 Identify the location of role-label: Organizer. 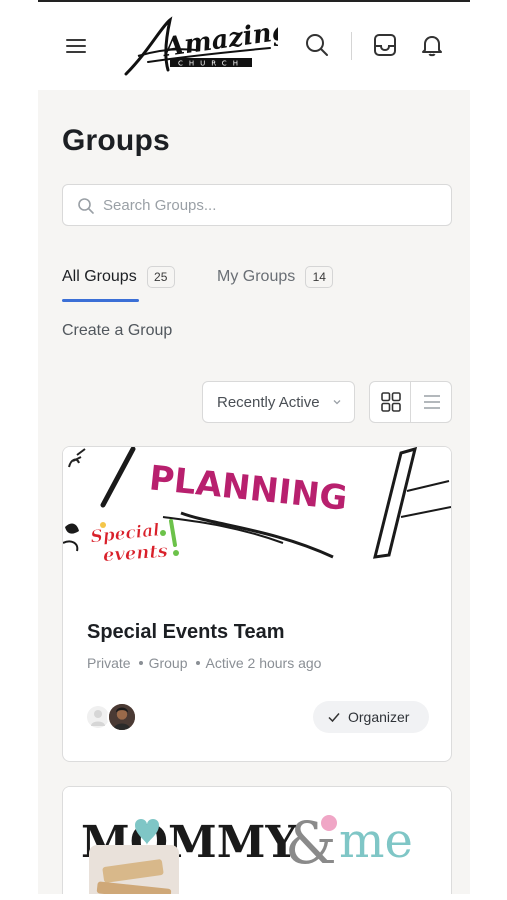
(379, 717).